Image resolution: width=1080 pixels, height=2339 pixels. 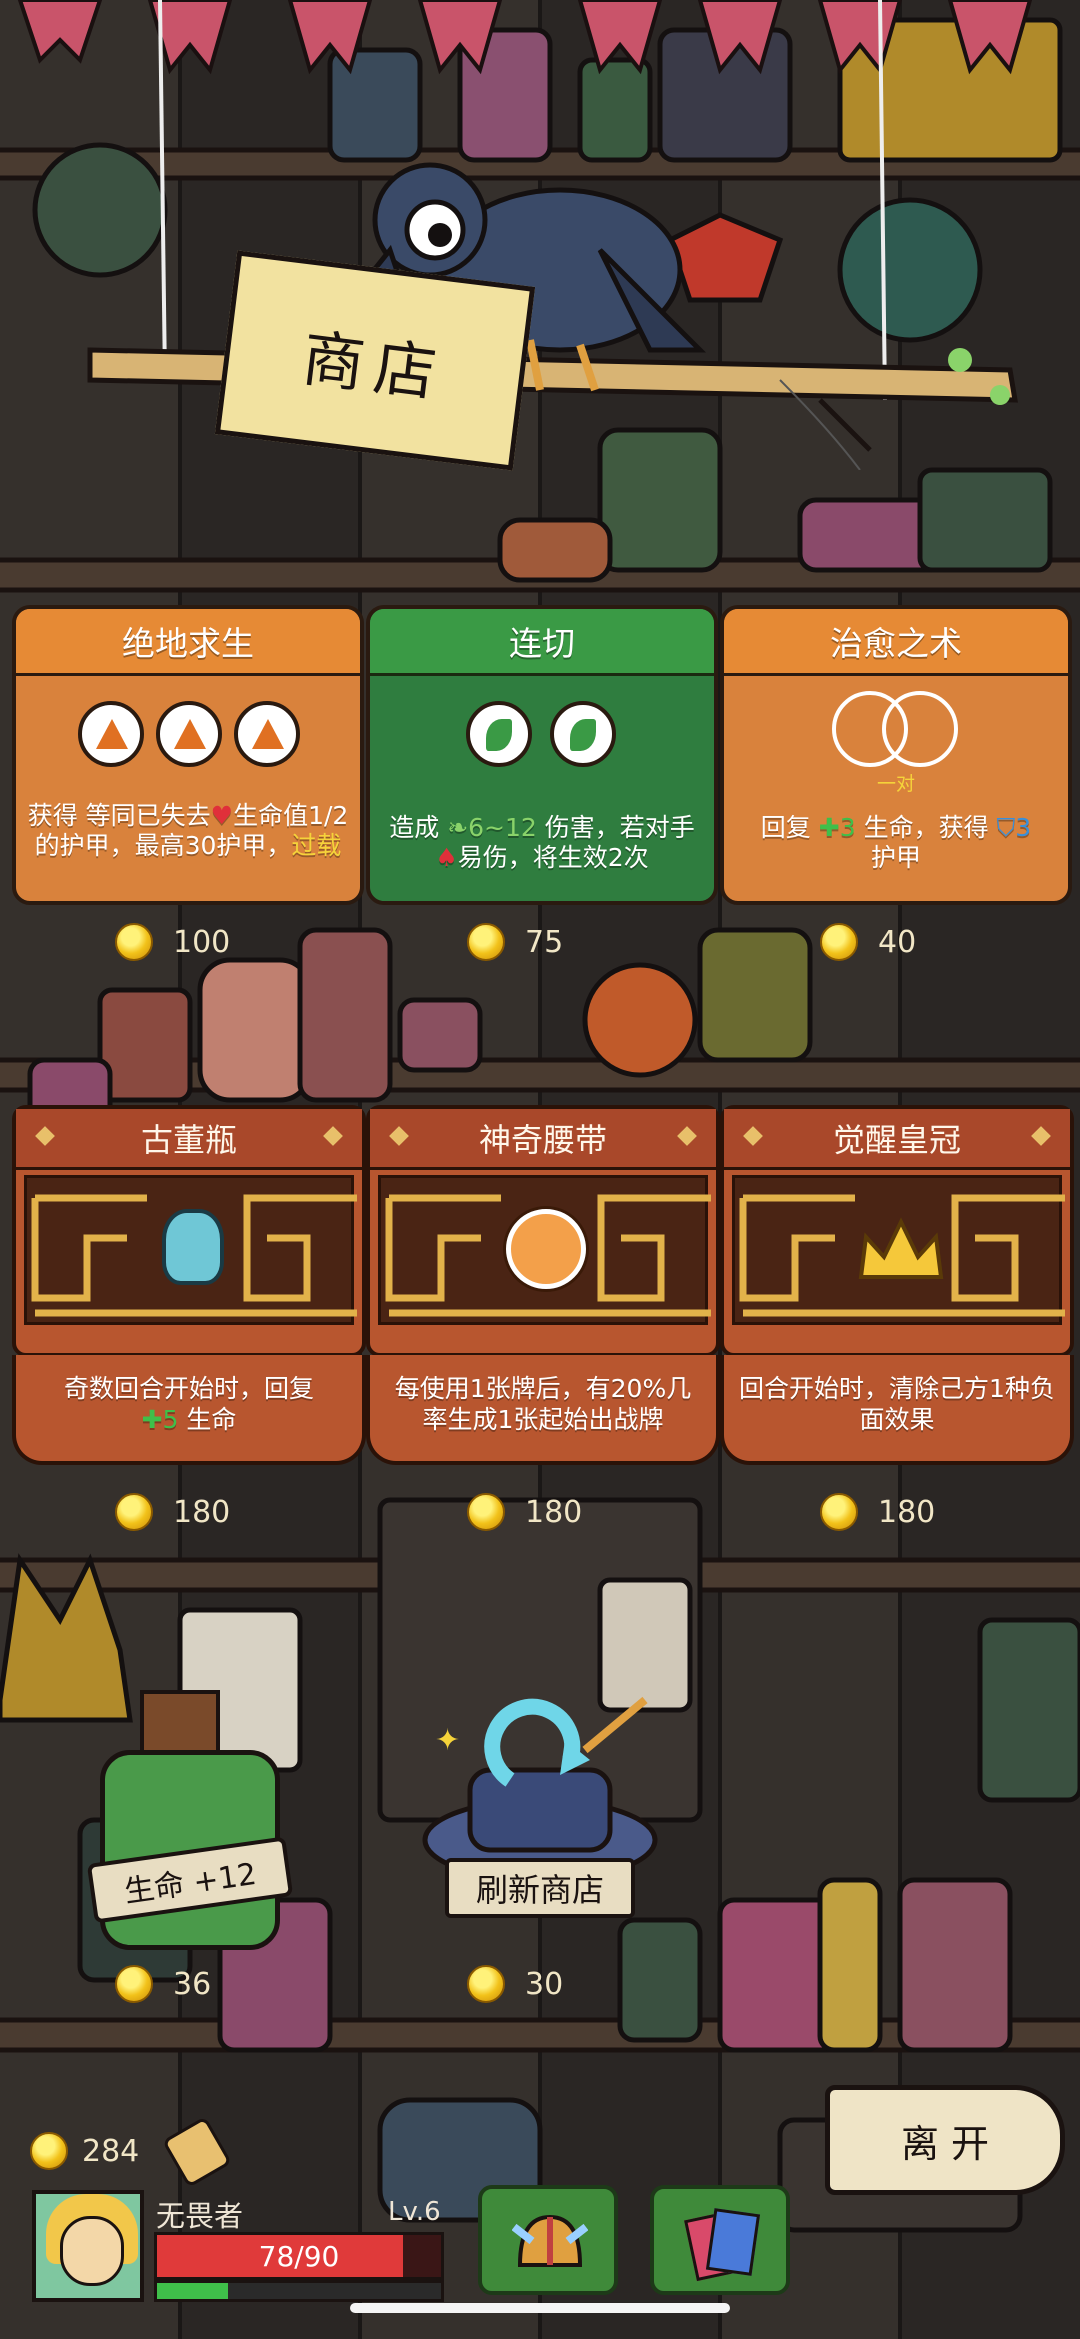 What do you see at coordinates (374, 365) in the screenshot?
I see `shop-title: 商店` at bounding box center [374, 365].